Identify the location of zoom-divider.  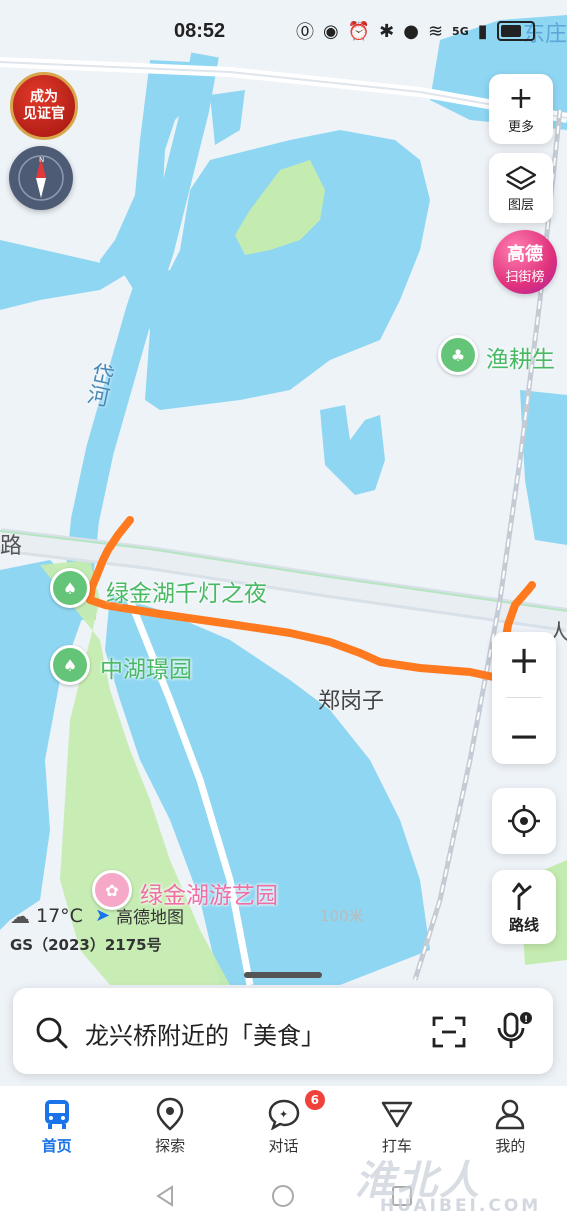
(524, 698).